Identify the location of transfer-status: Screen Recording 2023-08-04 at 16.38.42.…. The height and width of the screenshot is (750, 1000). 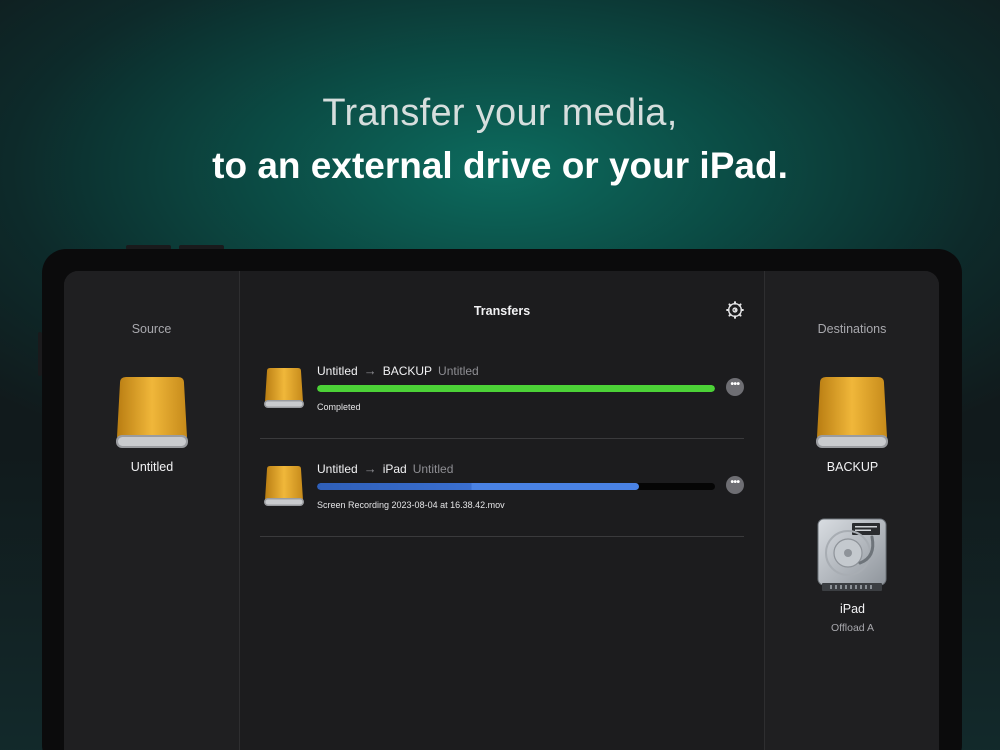
(411, 505).